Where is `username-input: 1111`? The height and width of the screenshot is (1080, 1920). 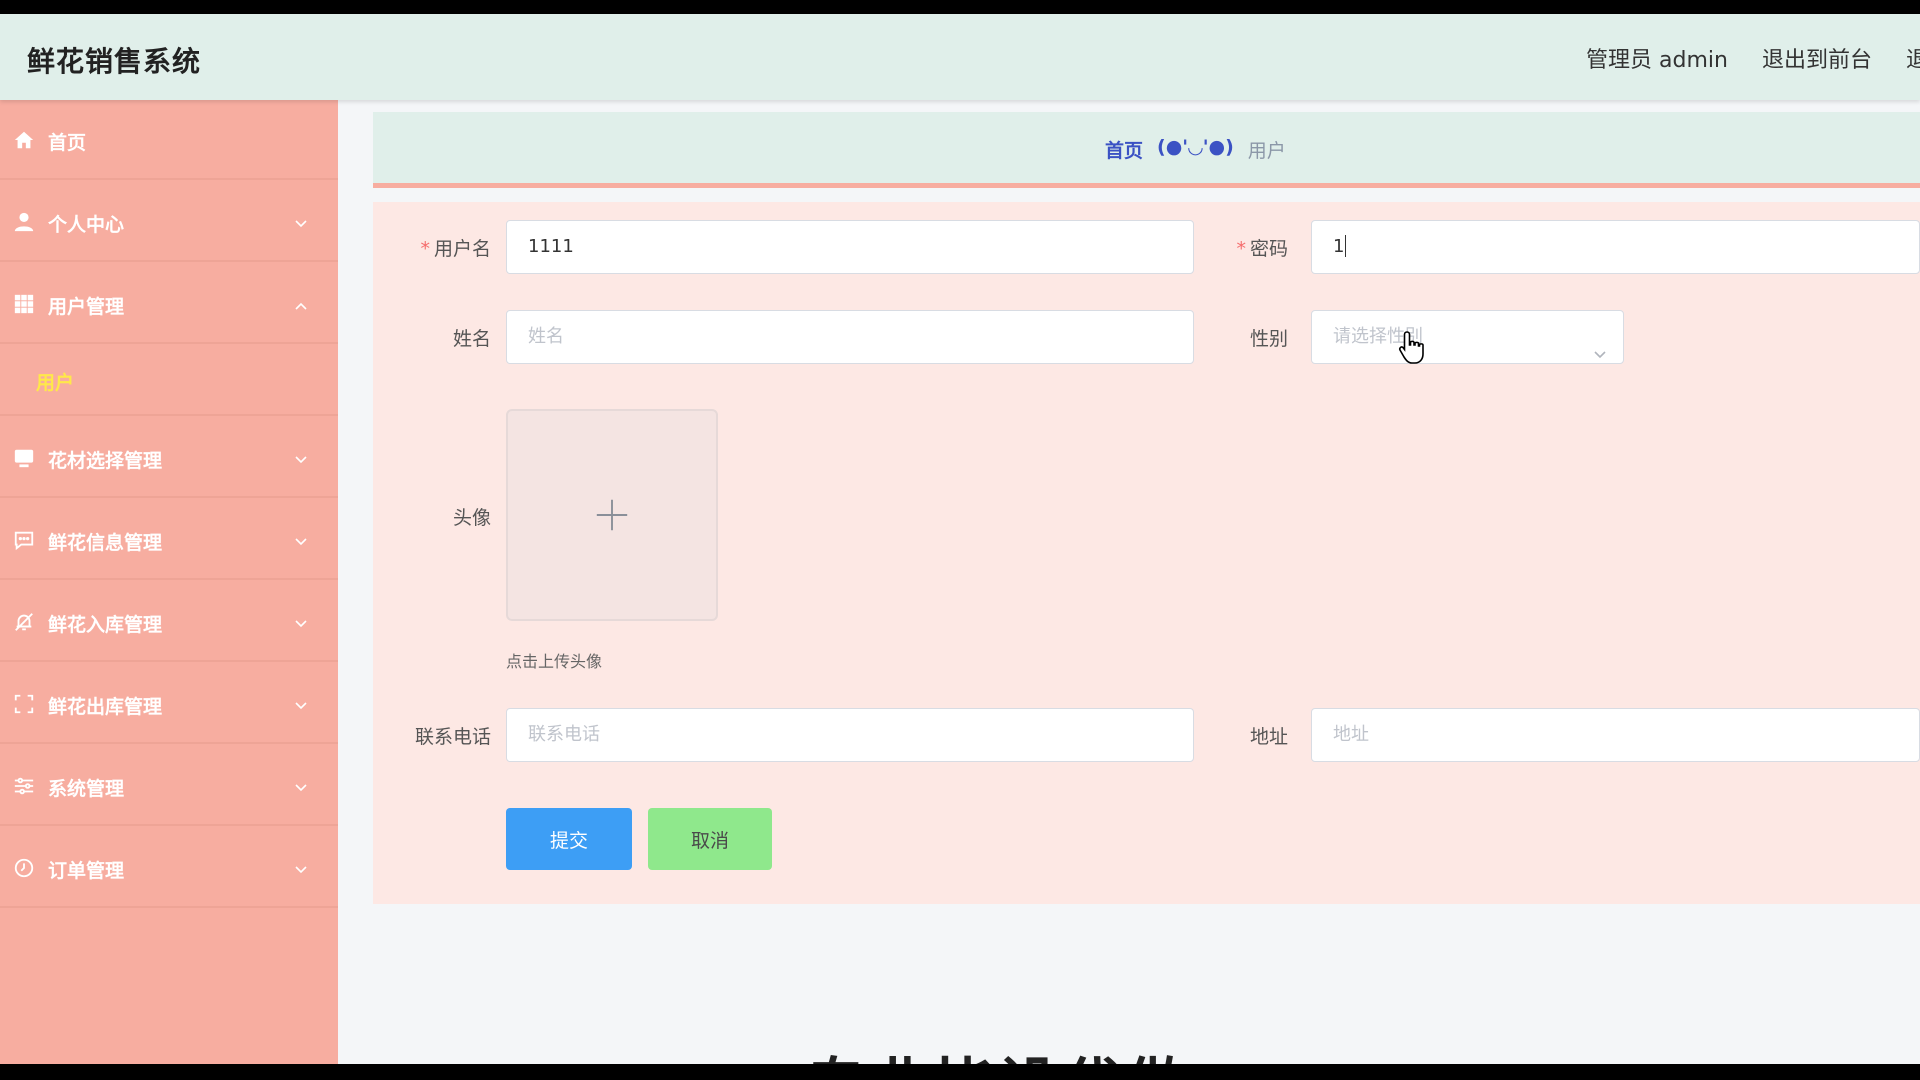
username-input: 1111 is located at coordinates (850, 247).